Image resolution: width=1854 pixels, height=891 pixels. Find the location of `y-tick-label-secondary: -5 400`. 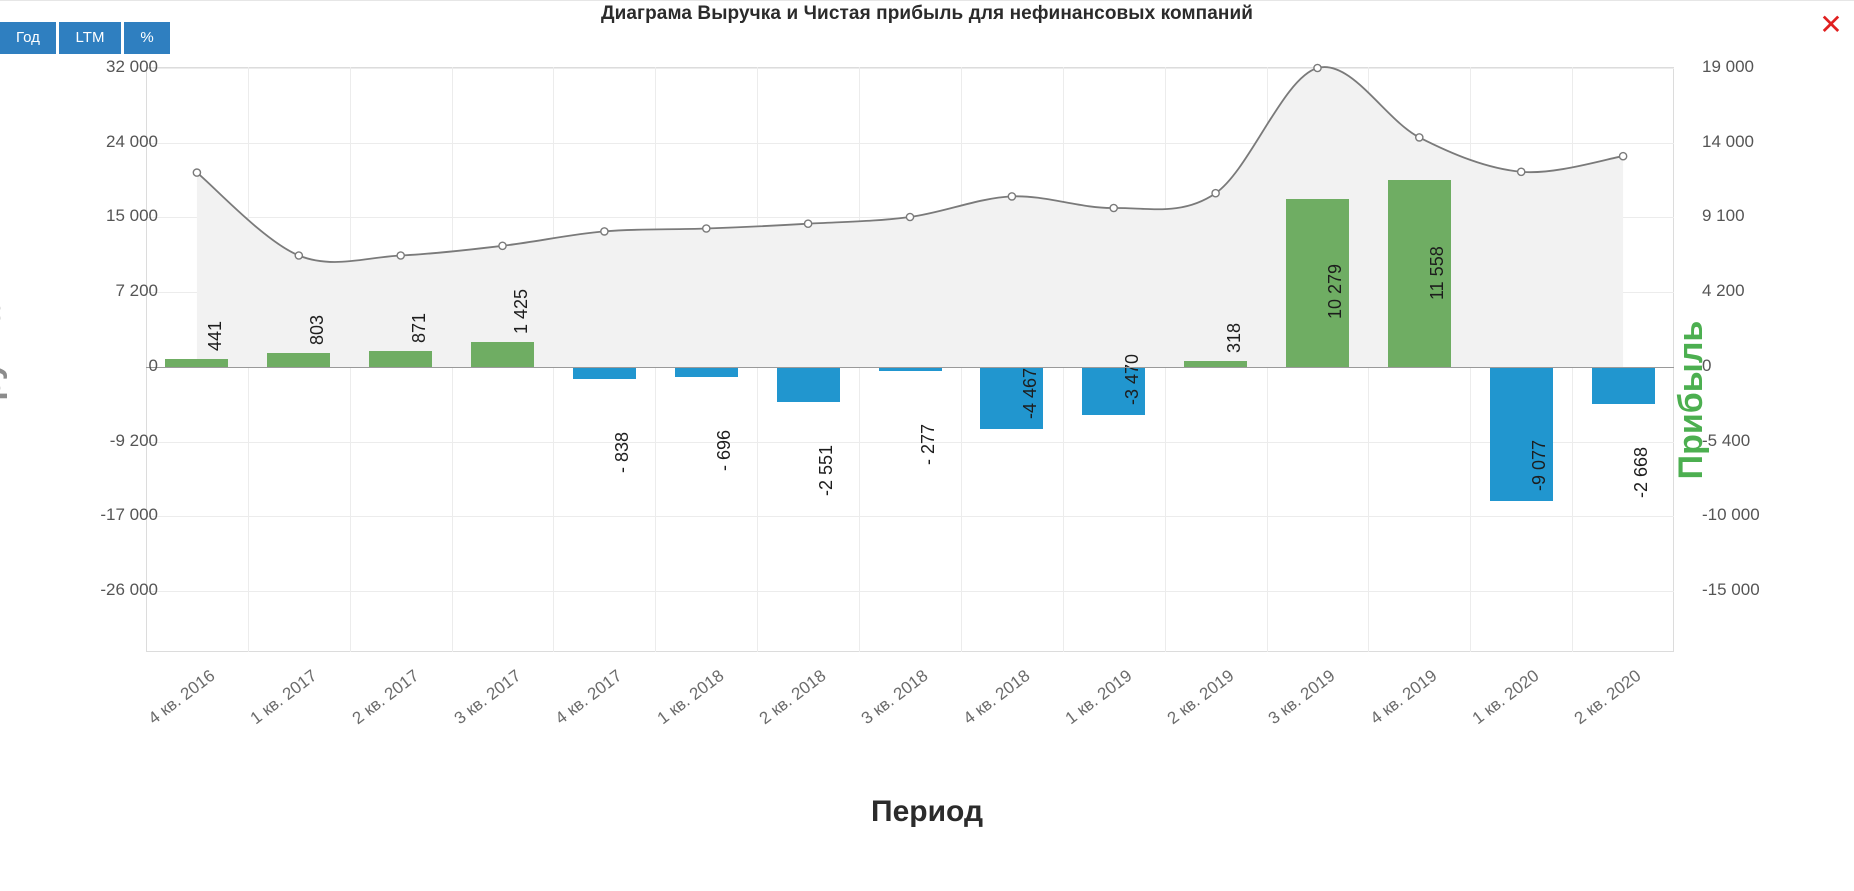

y-tick-label-secondary: -5 400 is located at coordinates (1726, 440).